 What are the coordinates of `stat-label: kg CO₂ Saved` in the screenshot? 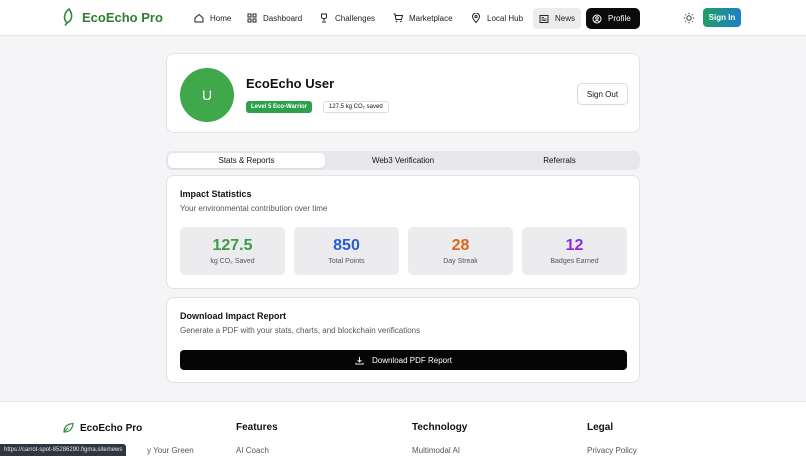 It's located at (232, 261).